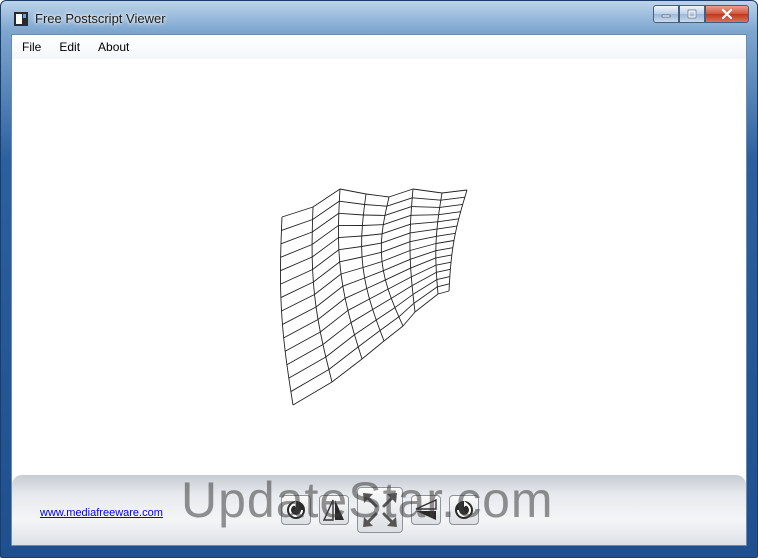 The width and height of the screenshot is (758, 558). I want to click on close-icon, so click(727, 14).